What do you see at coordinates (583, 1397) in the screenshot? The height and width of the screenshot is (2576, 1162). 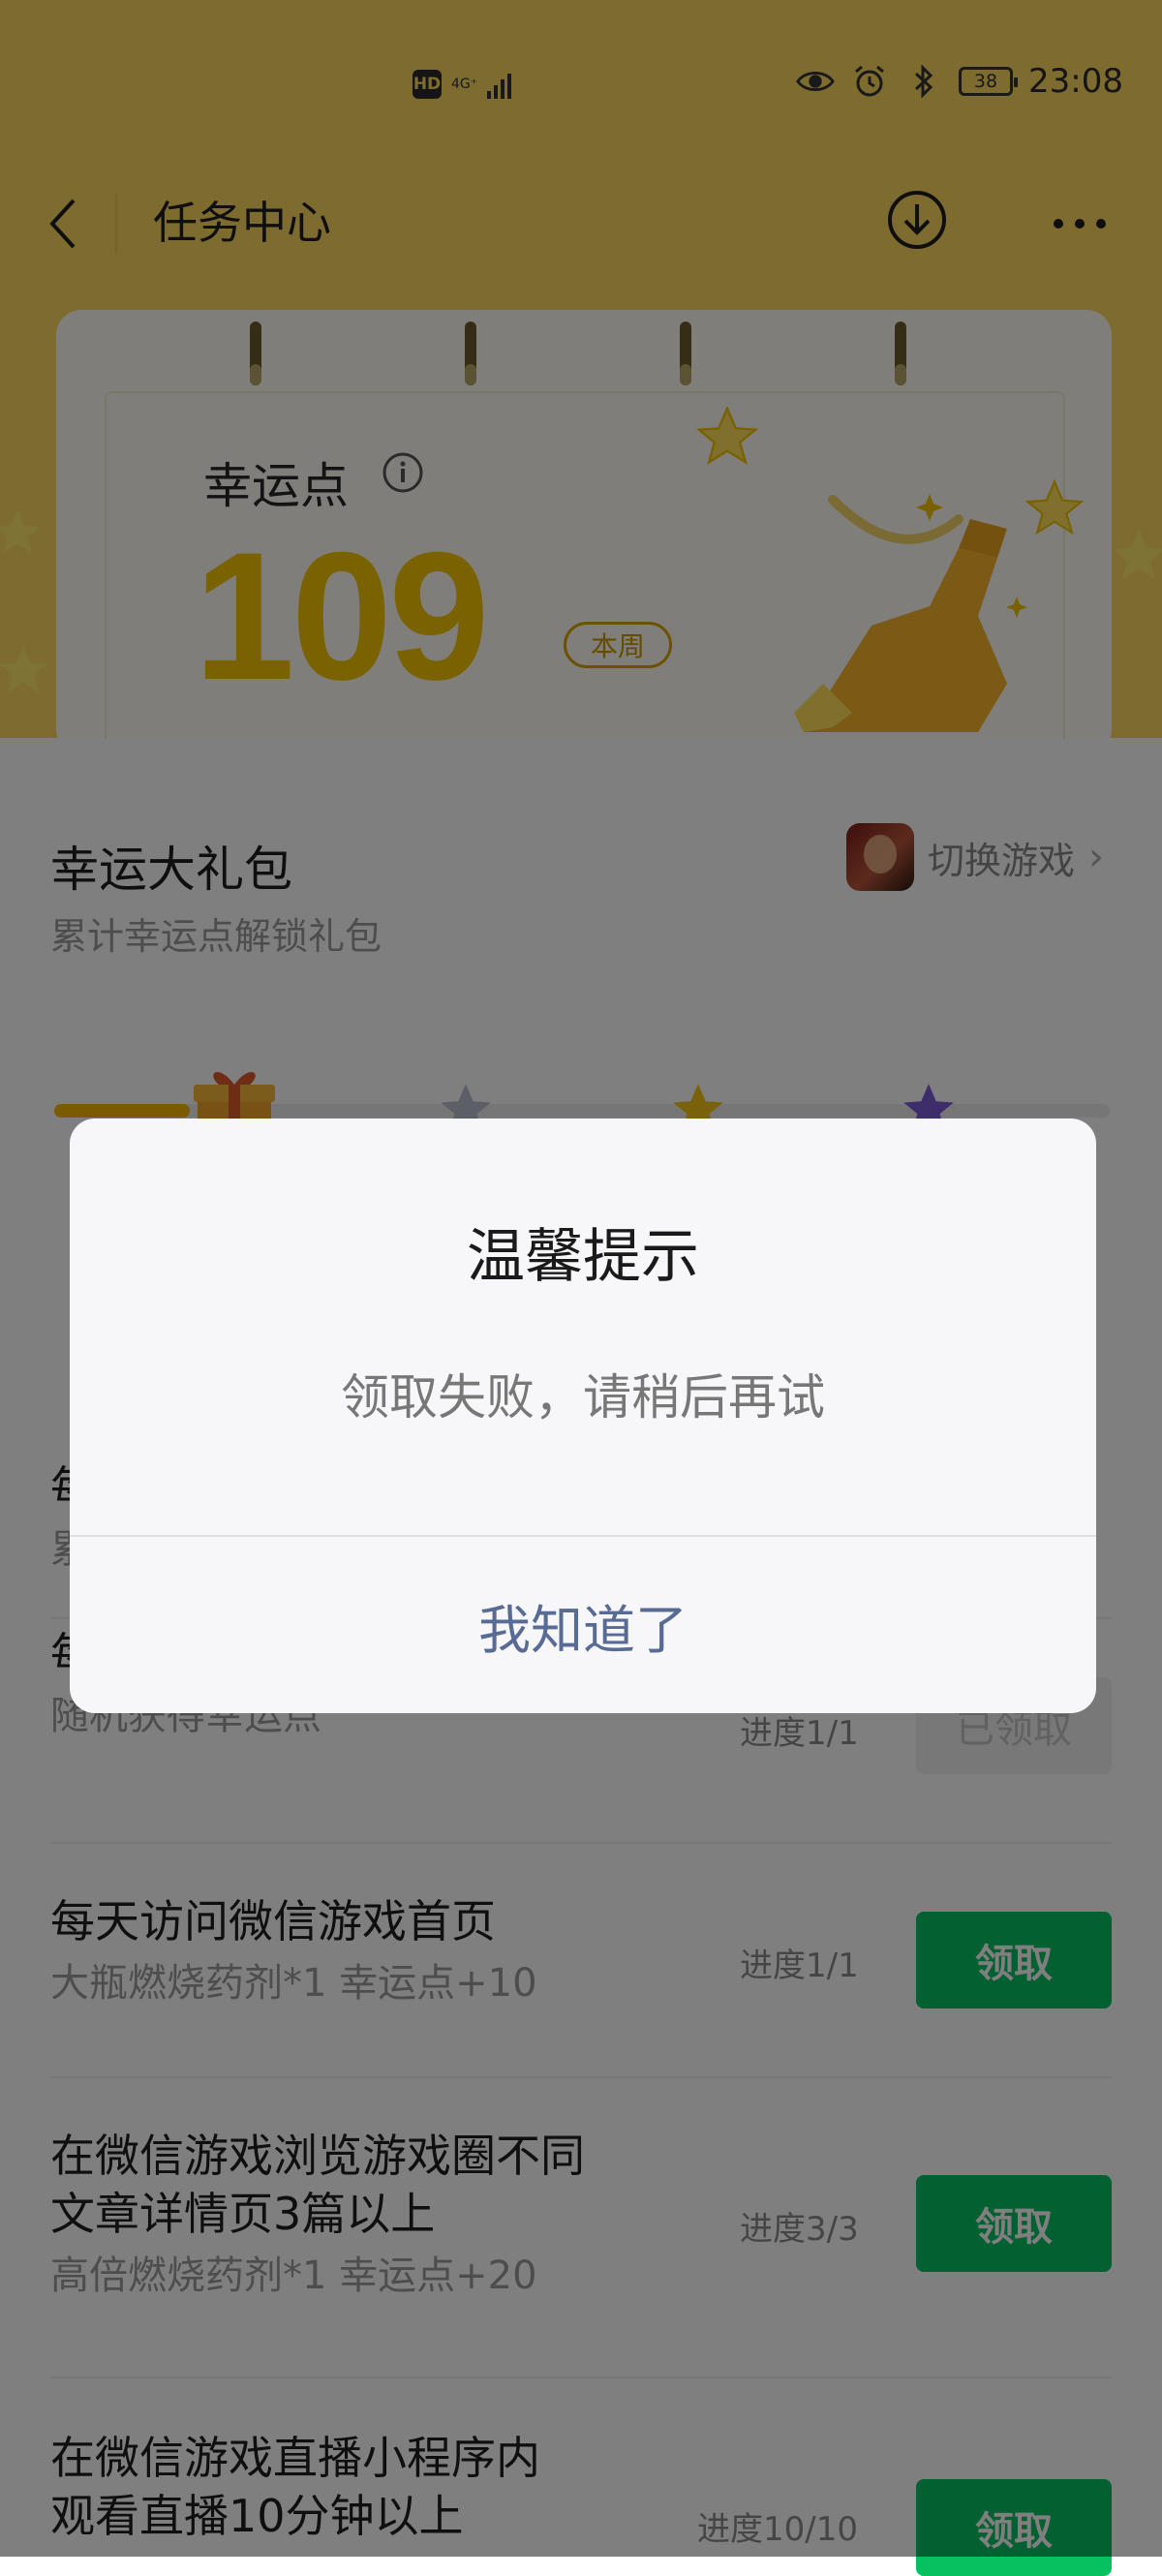 I see `dialog-message: 领取失败，请稍后再试` at bounding box center [583, 1397].